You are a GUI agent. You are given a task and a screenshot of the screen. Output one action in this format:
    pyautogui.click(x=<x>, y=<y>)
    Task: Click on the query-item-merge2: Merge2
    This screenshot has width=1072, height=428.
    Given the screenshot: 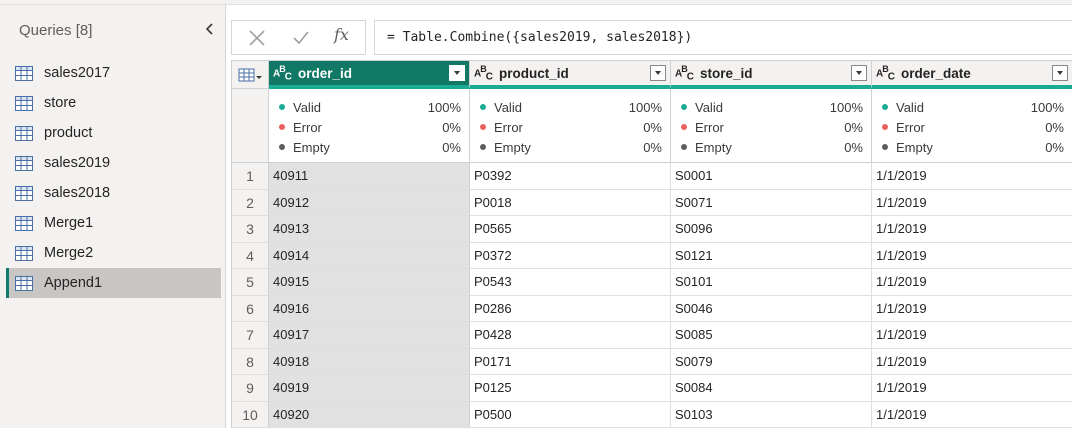 What is the action you would take?
    pyautogui.click(x=113, y=253)
    